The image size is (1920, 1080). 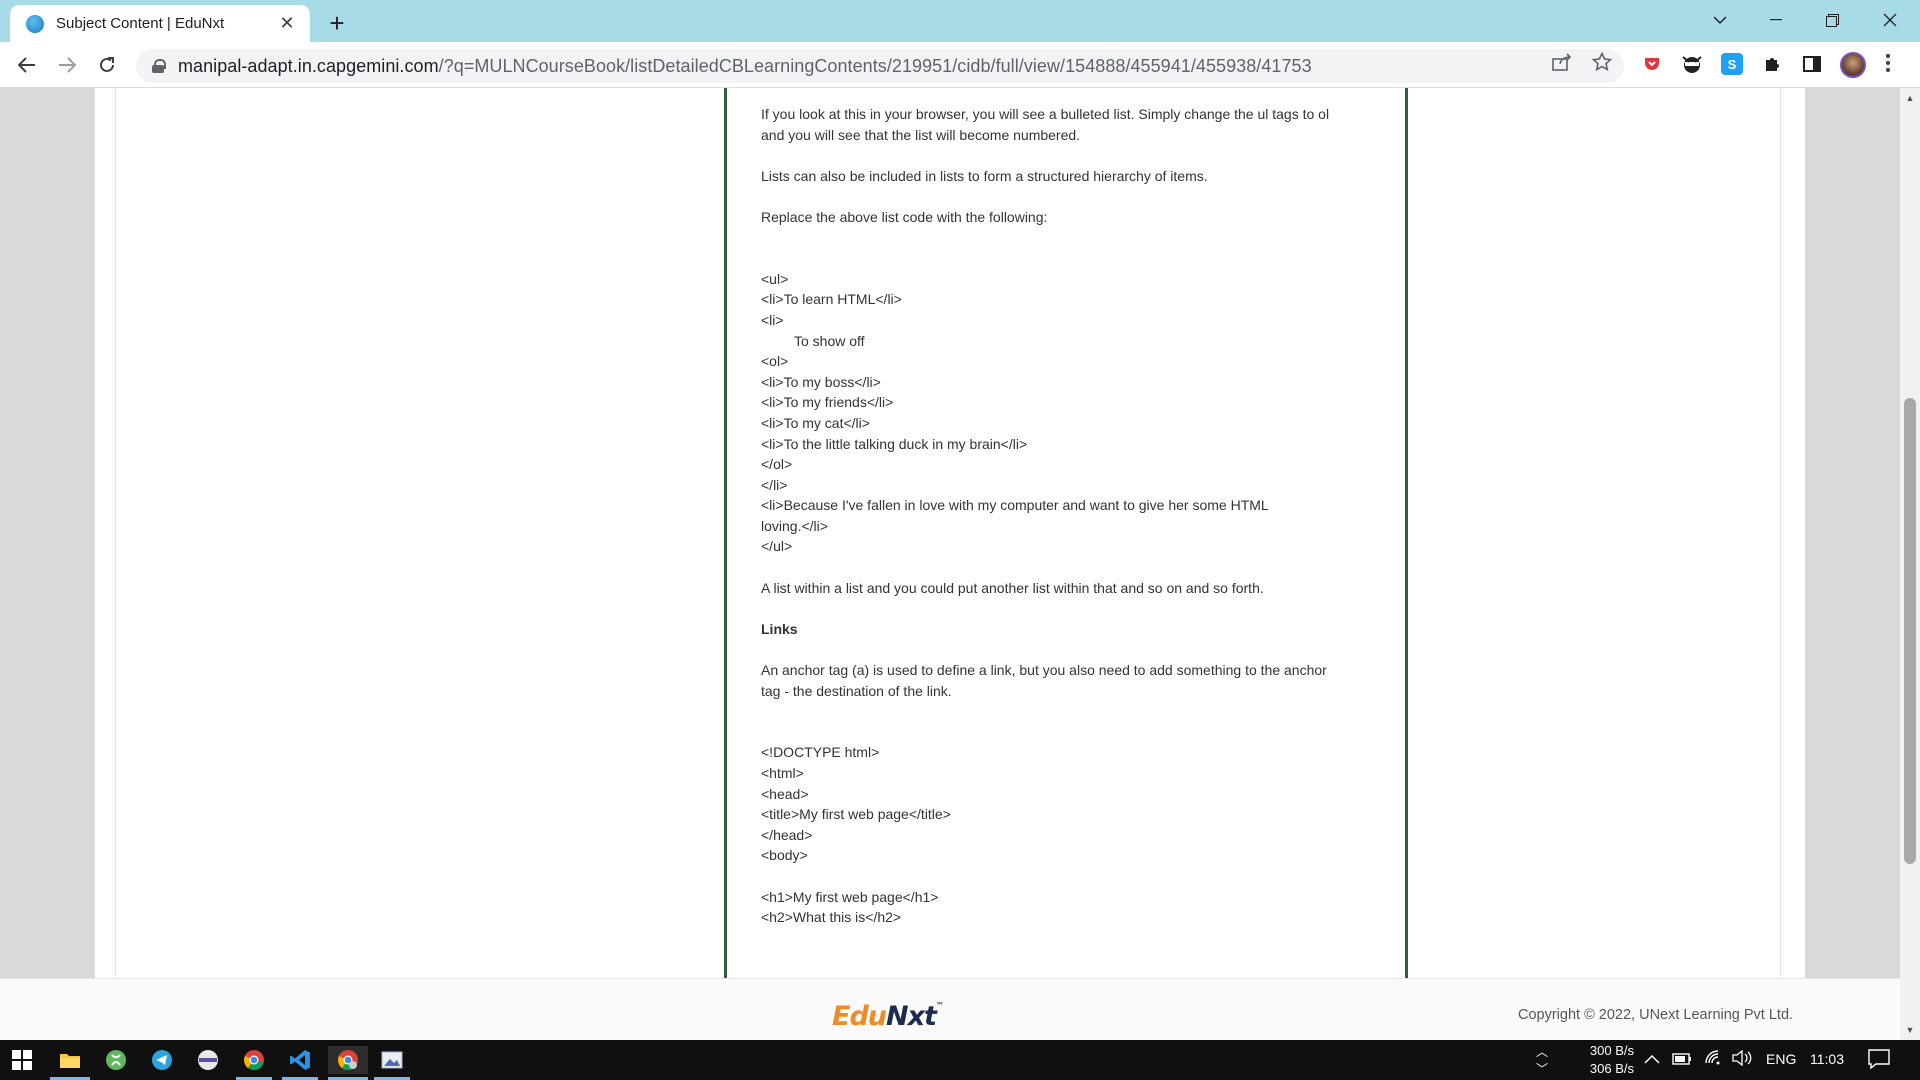 I want to click on code-line: <title>My first web page</title>, so click(x=856, y=814).